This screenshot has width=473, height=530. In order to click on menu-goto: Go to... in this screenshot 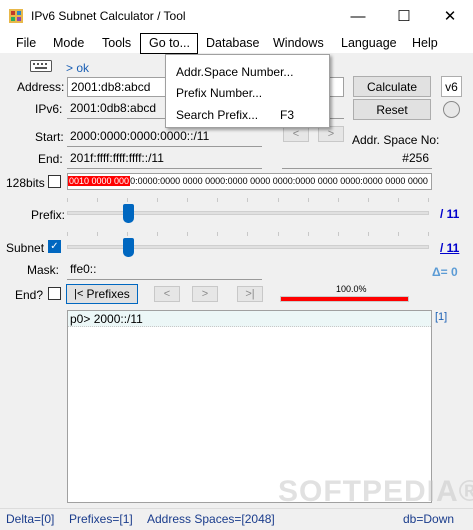, I will do `click(169, 43)`.